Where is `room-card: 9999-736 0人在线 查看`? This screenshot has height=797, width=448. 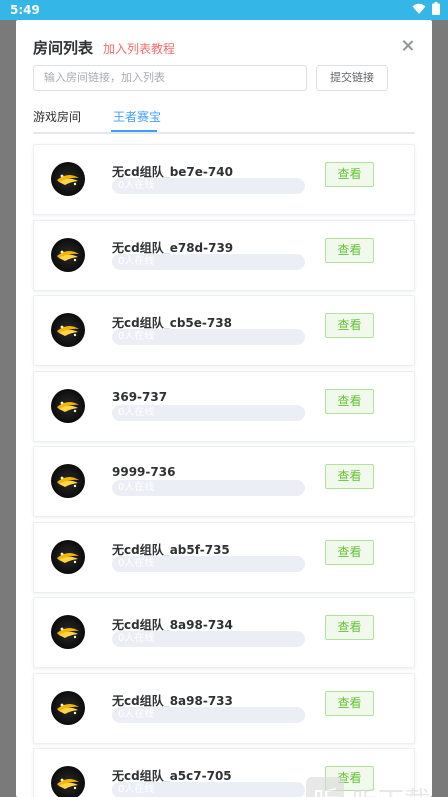
room-card: 9999-736 0人在线 查看 is located at coordinates (224, 481).